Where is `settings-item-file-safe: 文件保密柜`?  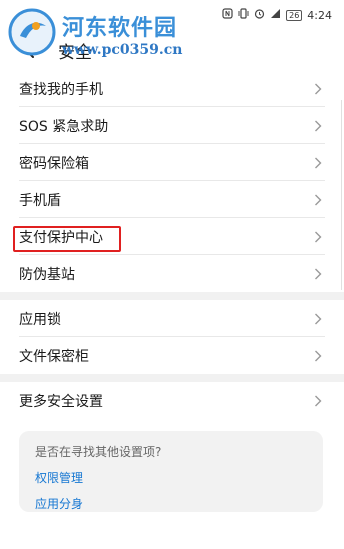 settings-item-file-safe: 文件保密柜 is located at coordinates (172, 355).